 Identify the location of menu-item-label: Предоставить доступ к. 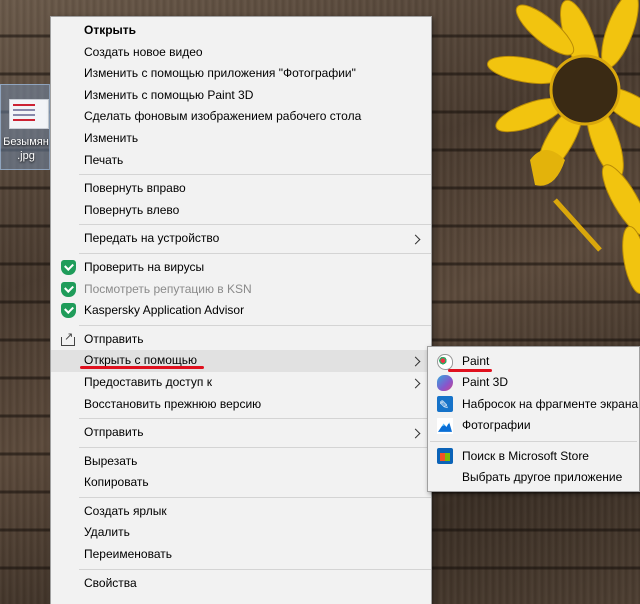
(148, 381).